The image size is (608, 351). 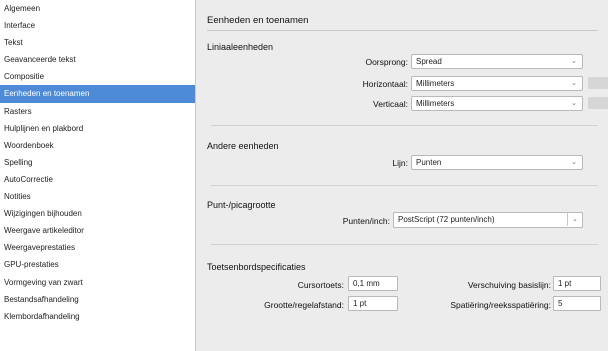 I want to click on size-leading-label: Grootte/regelafstand:, so click(x=304, y=305).